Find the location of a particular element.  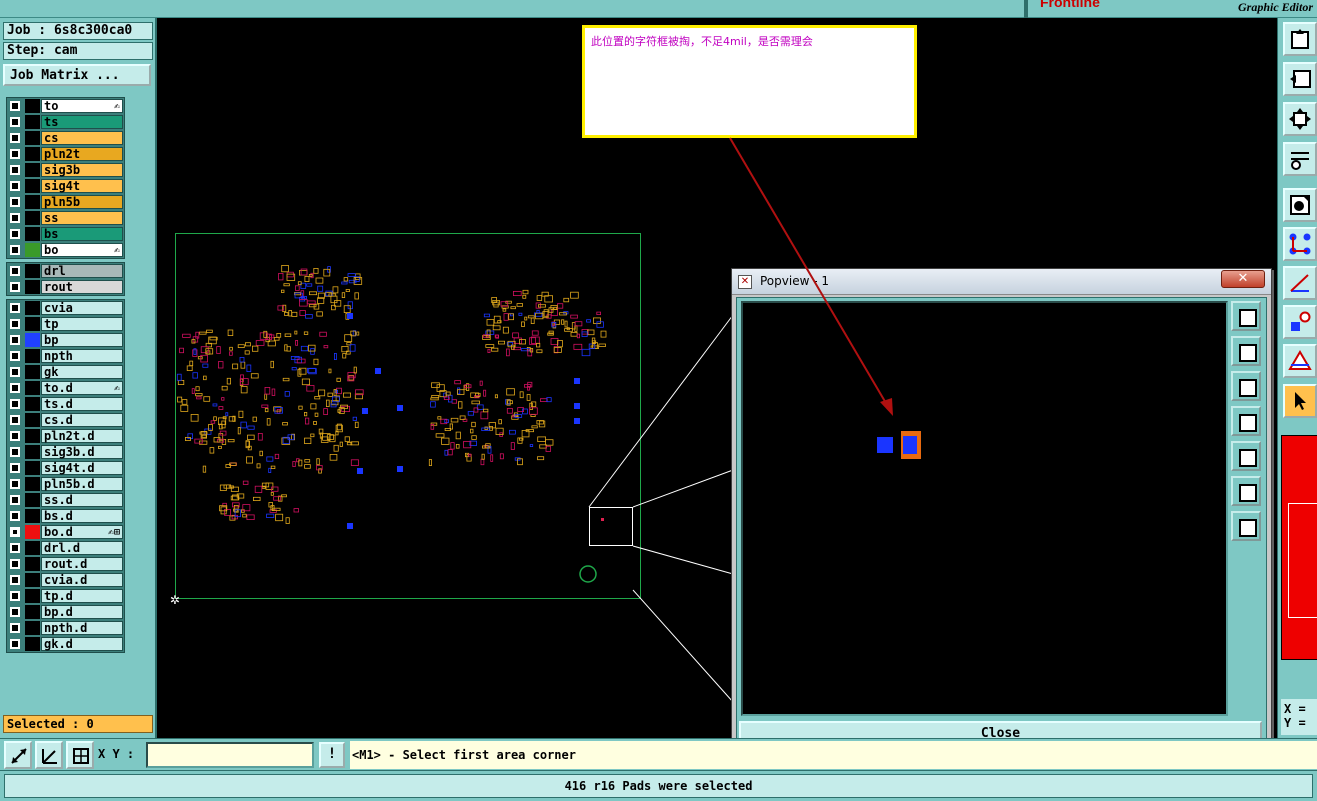

layer-row: cvia is located at coordinates (65, 308).